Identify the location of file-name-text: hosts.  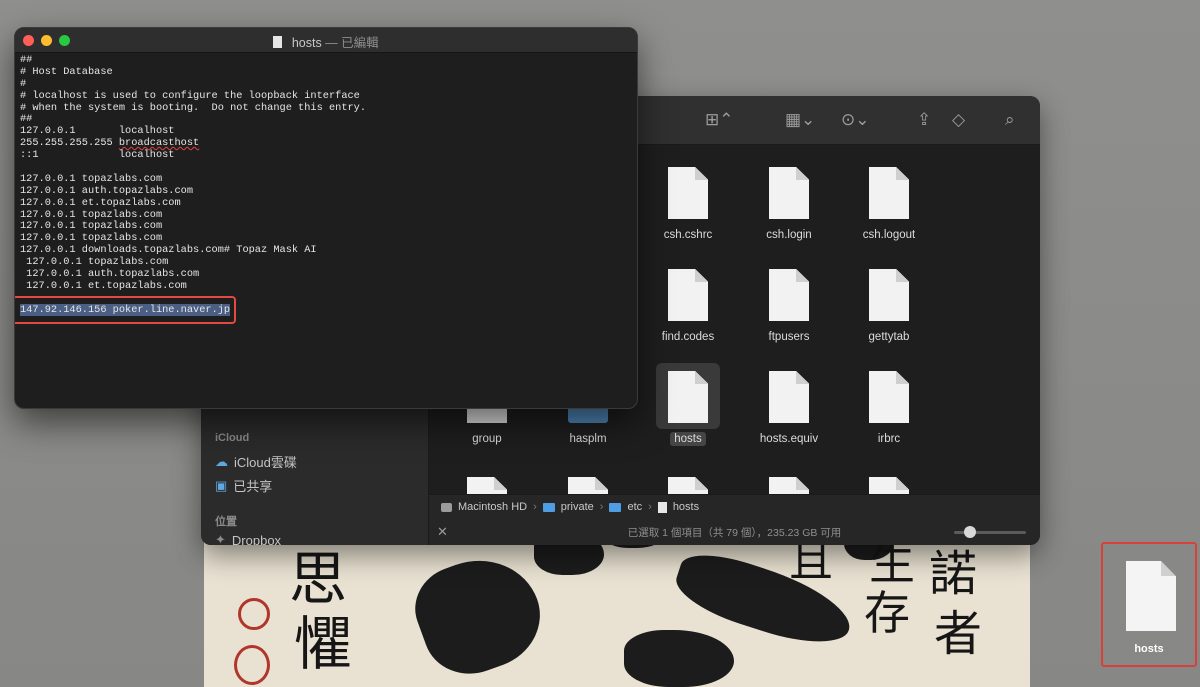
(688, 439).